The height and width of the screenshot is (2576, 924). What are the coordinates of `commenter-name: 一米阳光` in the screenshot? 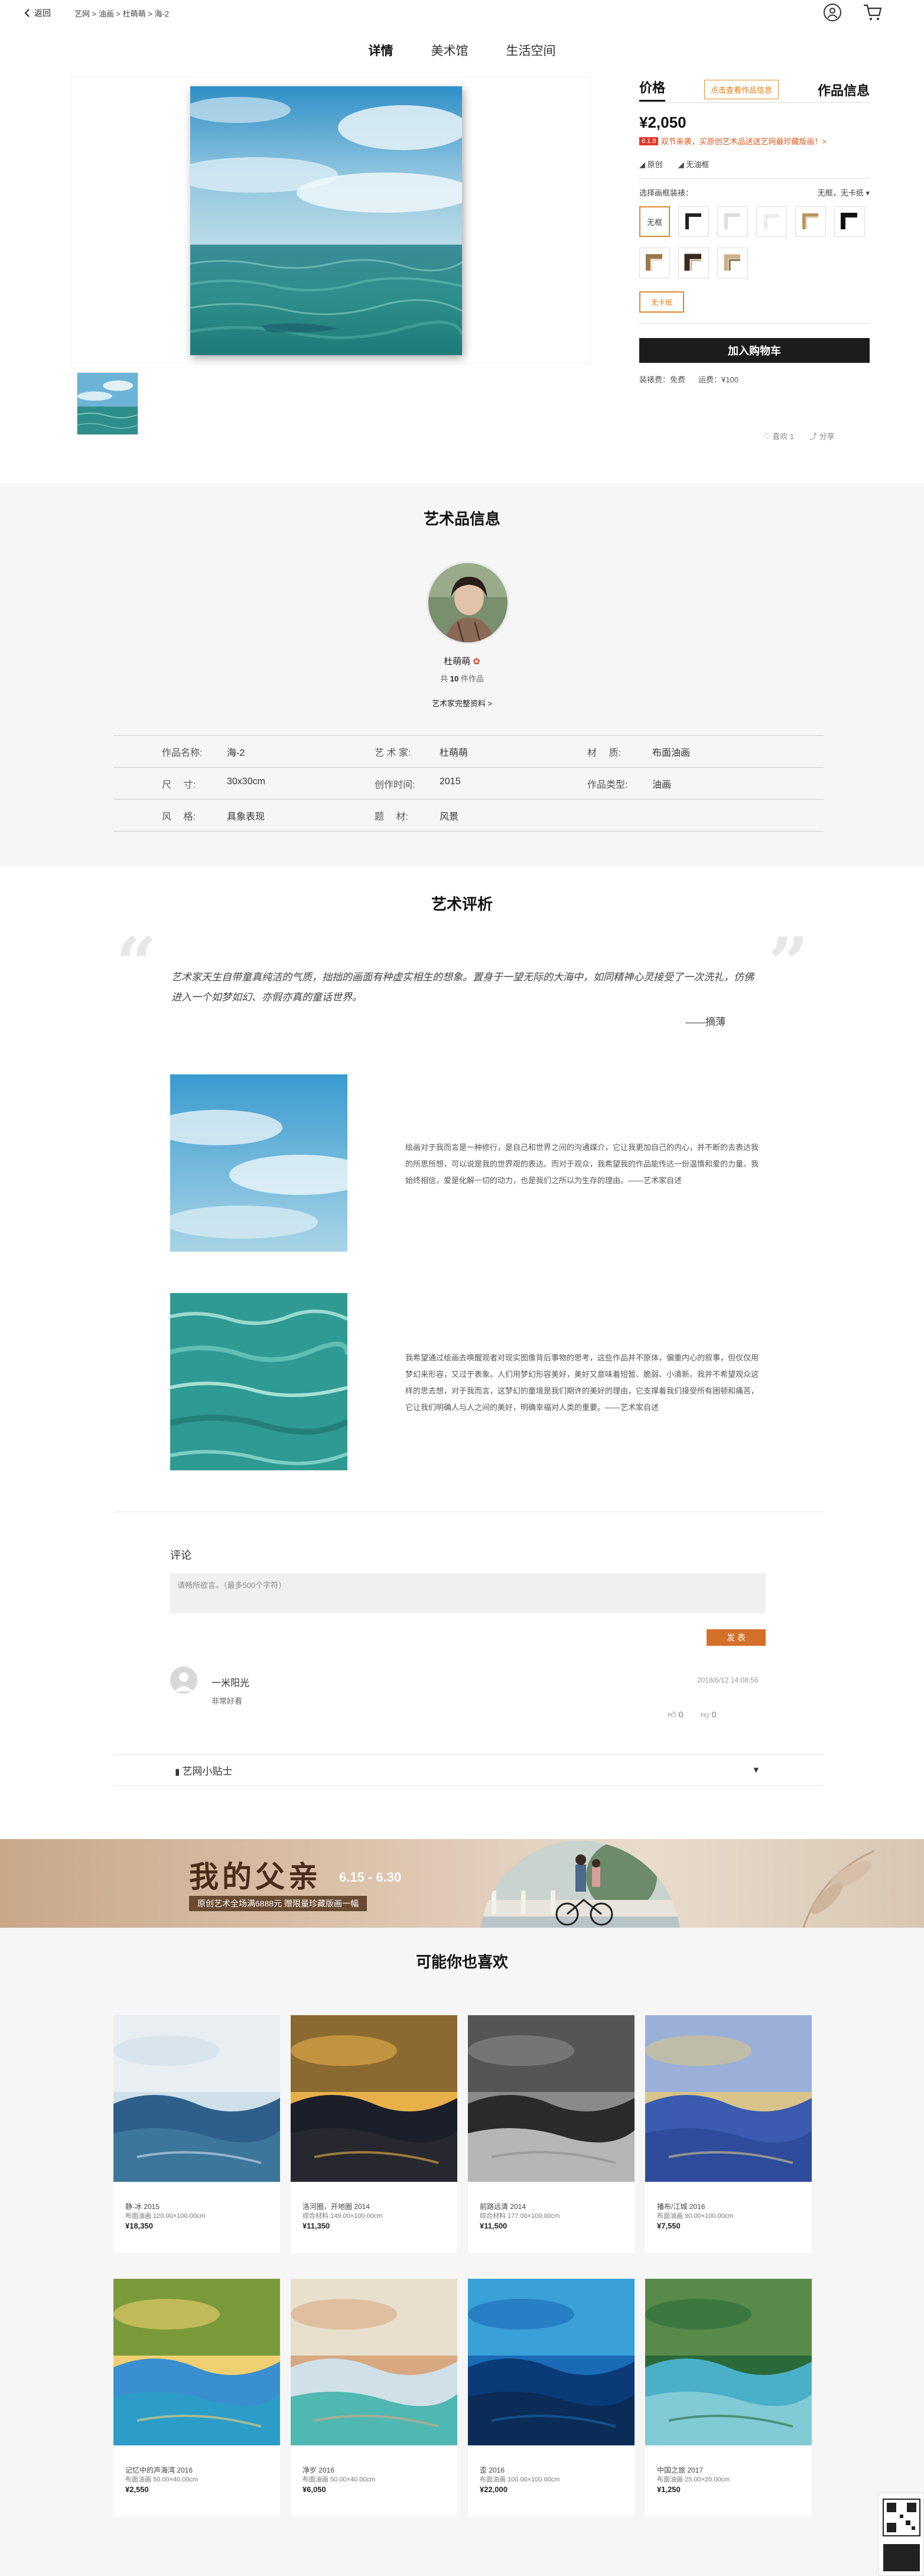 It's located at (231, 1683).